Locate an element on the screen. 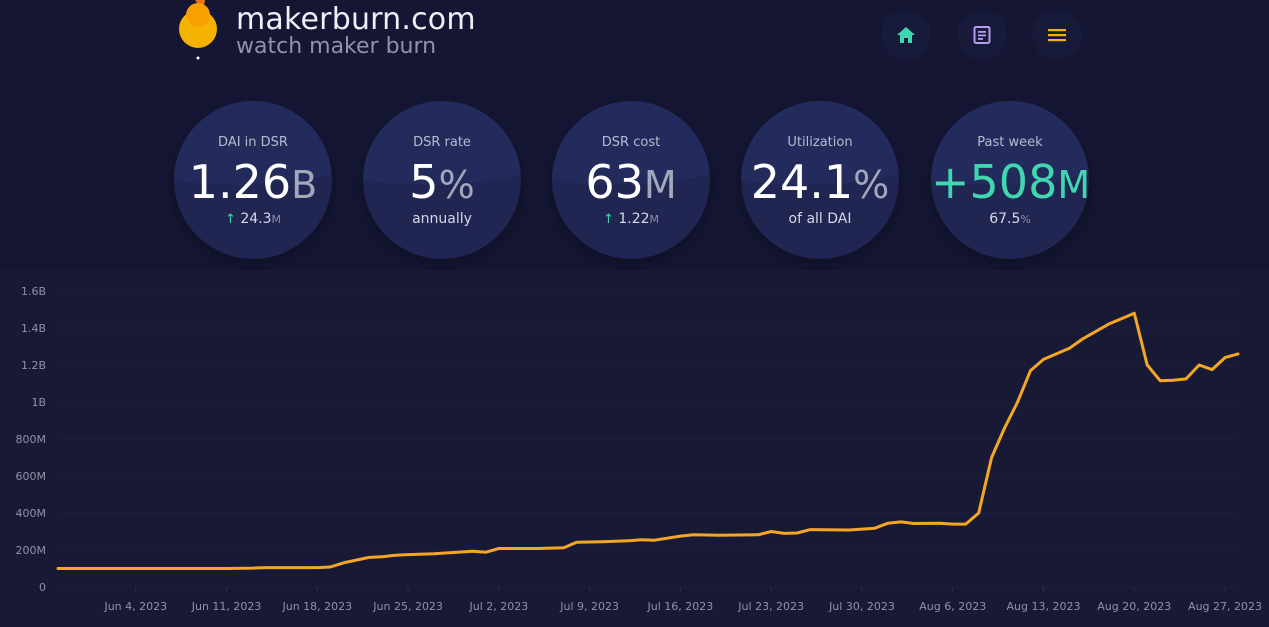 This screenshot has width=1269, height=627. stat-value: 5% is located at coordinates (442, 183).